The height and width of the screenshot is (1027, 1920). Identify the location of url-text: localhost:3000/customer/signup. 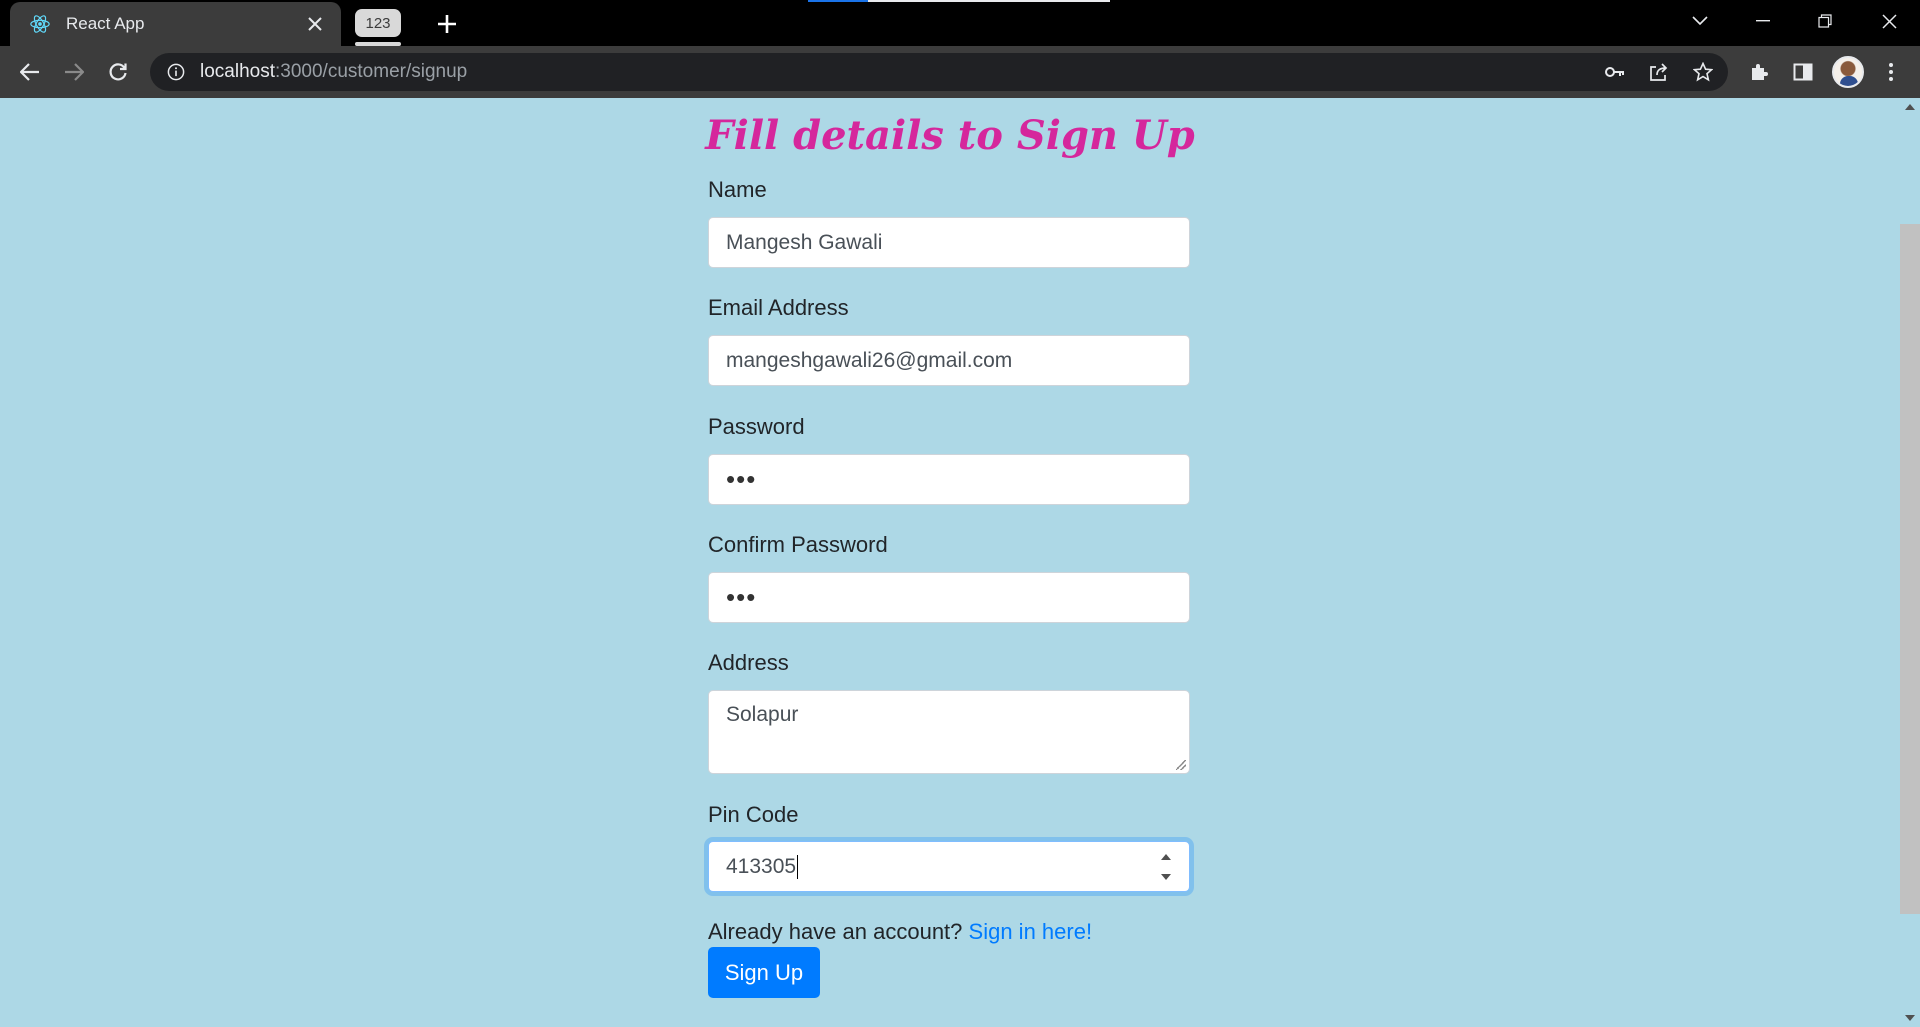
(333, 72).